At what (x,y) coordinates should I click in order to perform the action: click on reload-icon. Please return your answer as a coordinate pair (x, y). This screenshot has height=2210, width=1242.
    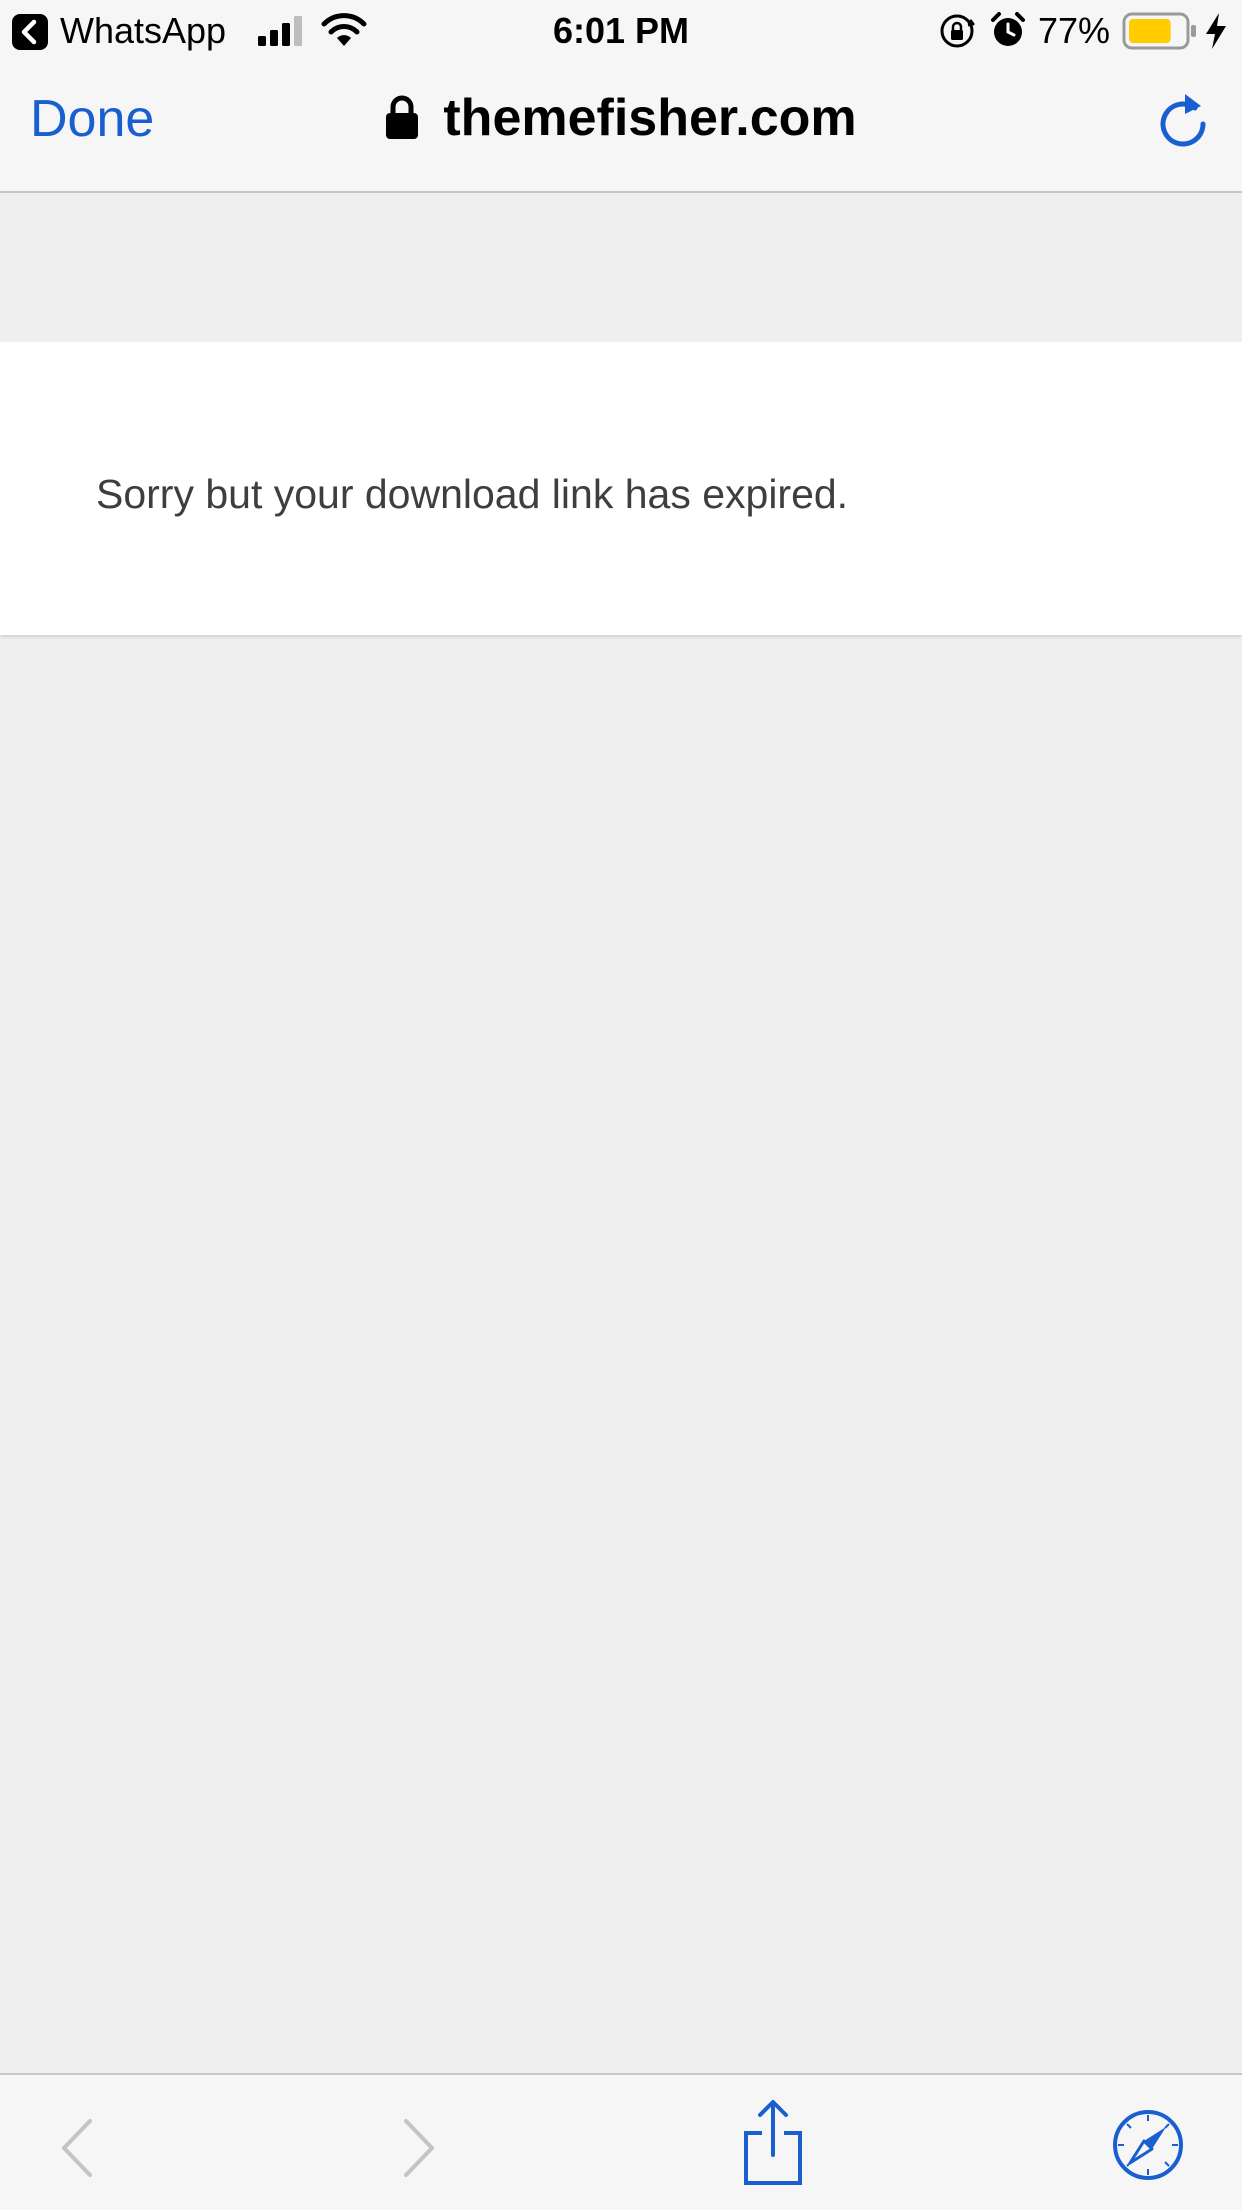
    Looking at the image, I should click on (1183, 118).